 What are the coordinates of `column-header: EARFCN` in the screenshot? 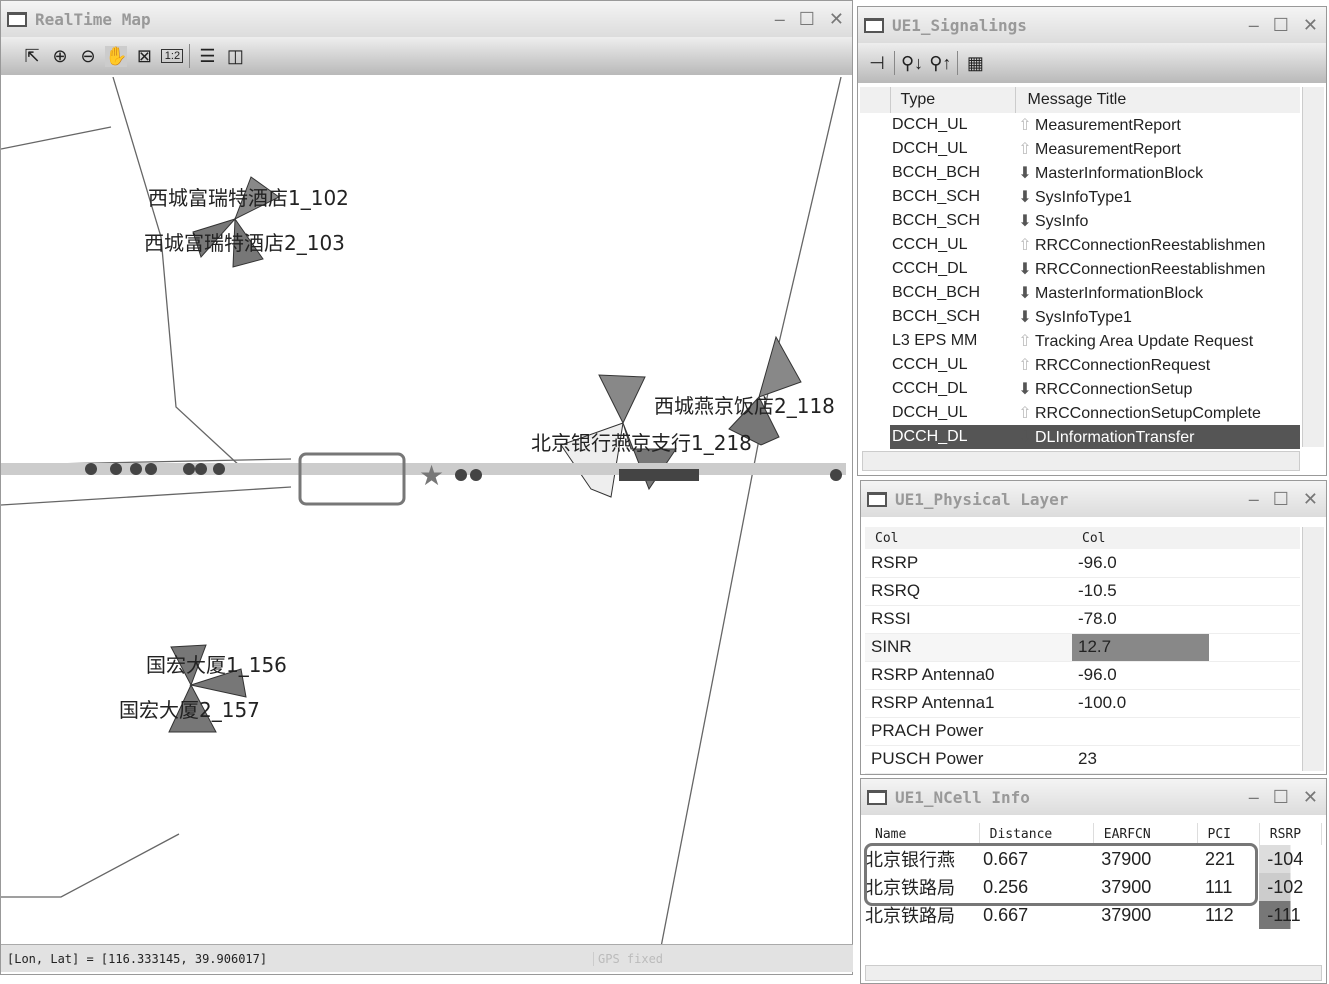 It's located at (1145, 834).